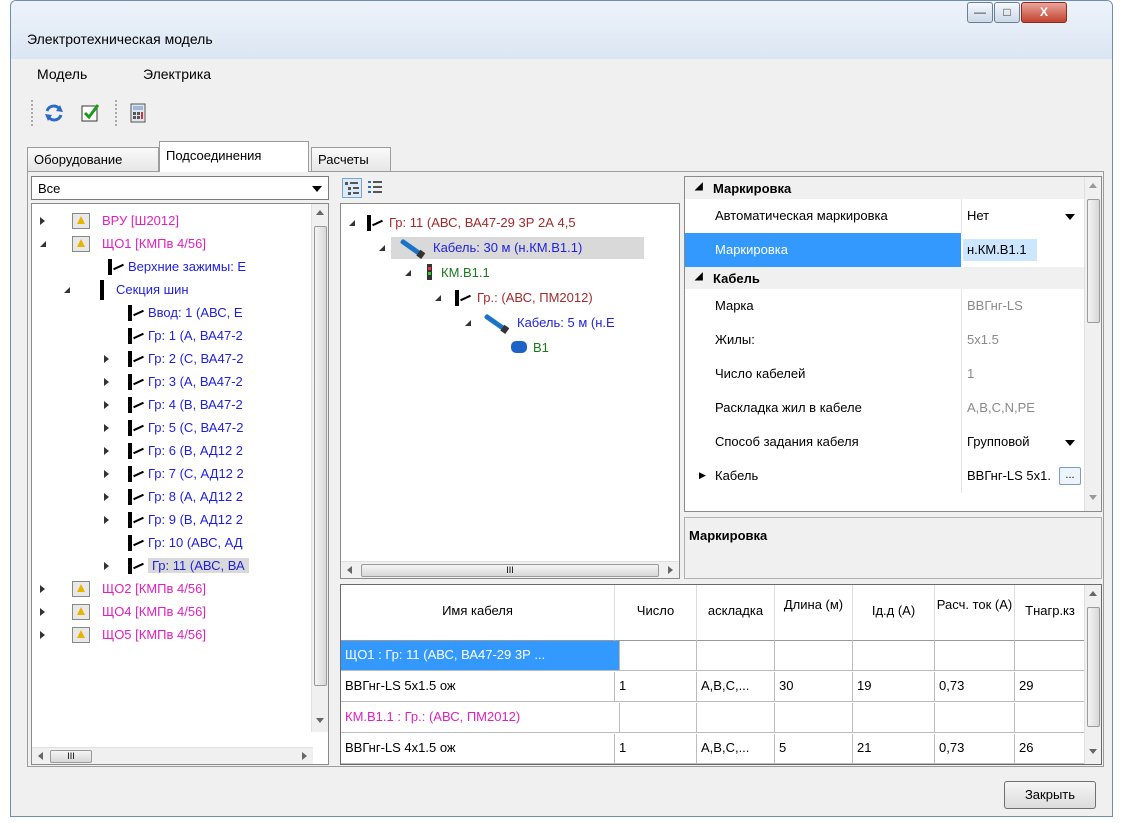  Describe the element at coordinates (1044, 12) in the screenshot. I see `close-window-button: X` at that location.